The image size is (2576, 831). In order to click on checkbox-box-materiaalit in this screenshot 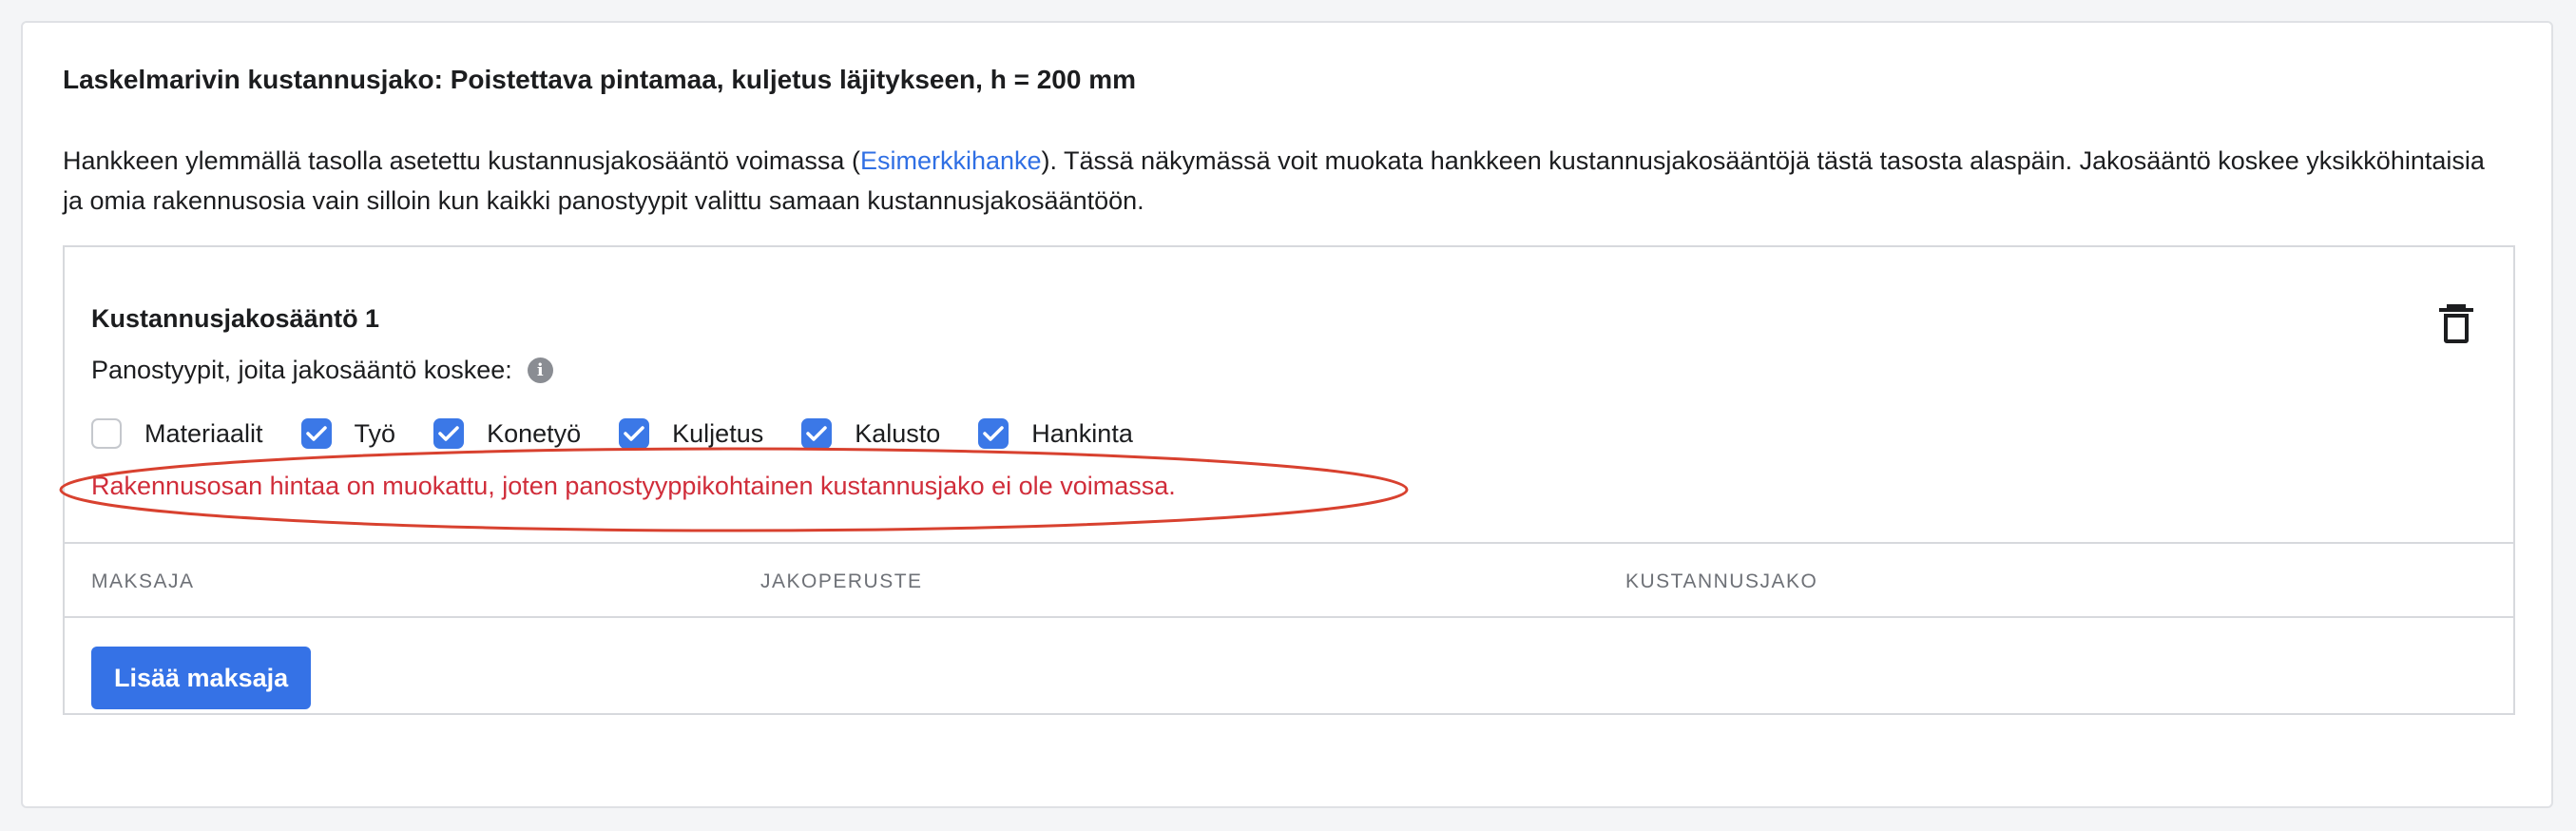, I will do `click(106, 433)`.